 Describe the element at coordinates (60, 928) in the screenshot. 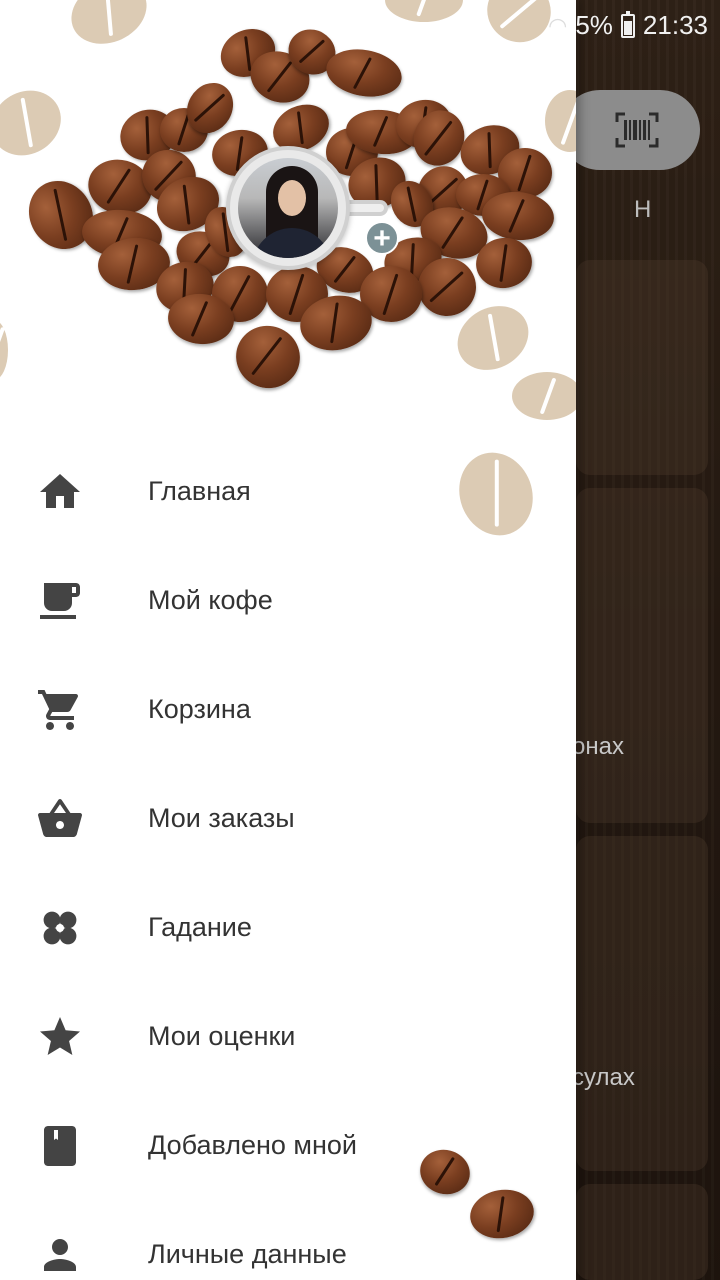

I see `clover-icon` at that location.